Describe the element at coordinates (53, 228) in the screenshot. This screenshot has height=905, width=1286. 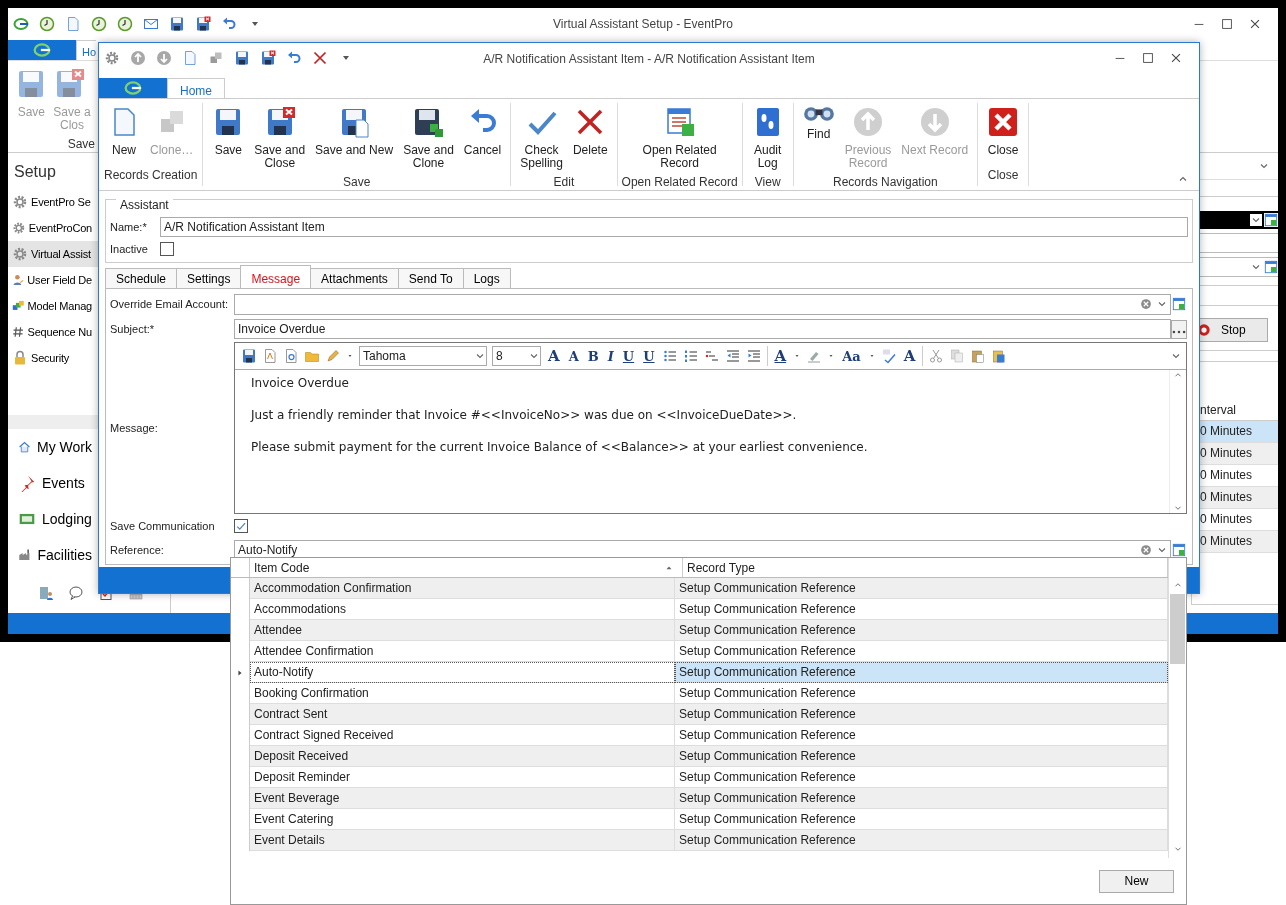
I see `sidebar-item: EventProCon` at that location.